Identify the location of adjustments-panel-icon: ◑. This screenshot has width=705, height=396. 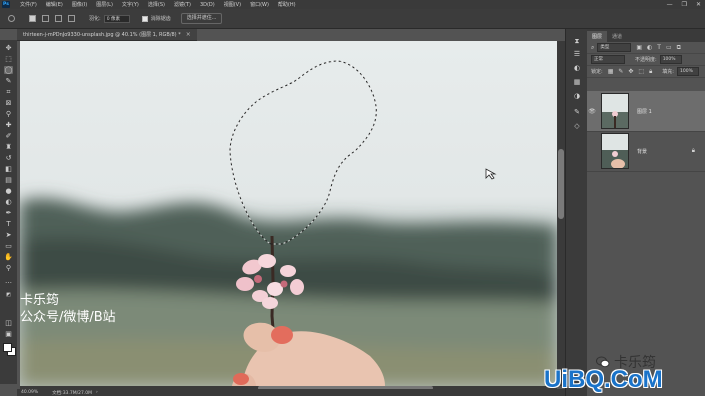
(577, 95).